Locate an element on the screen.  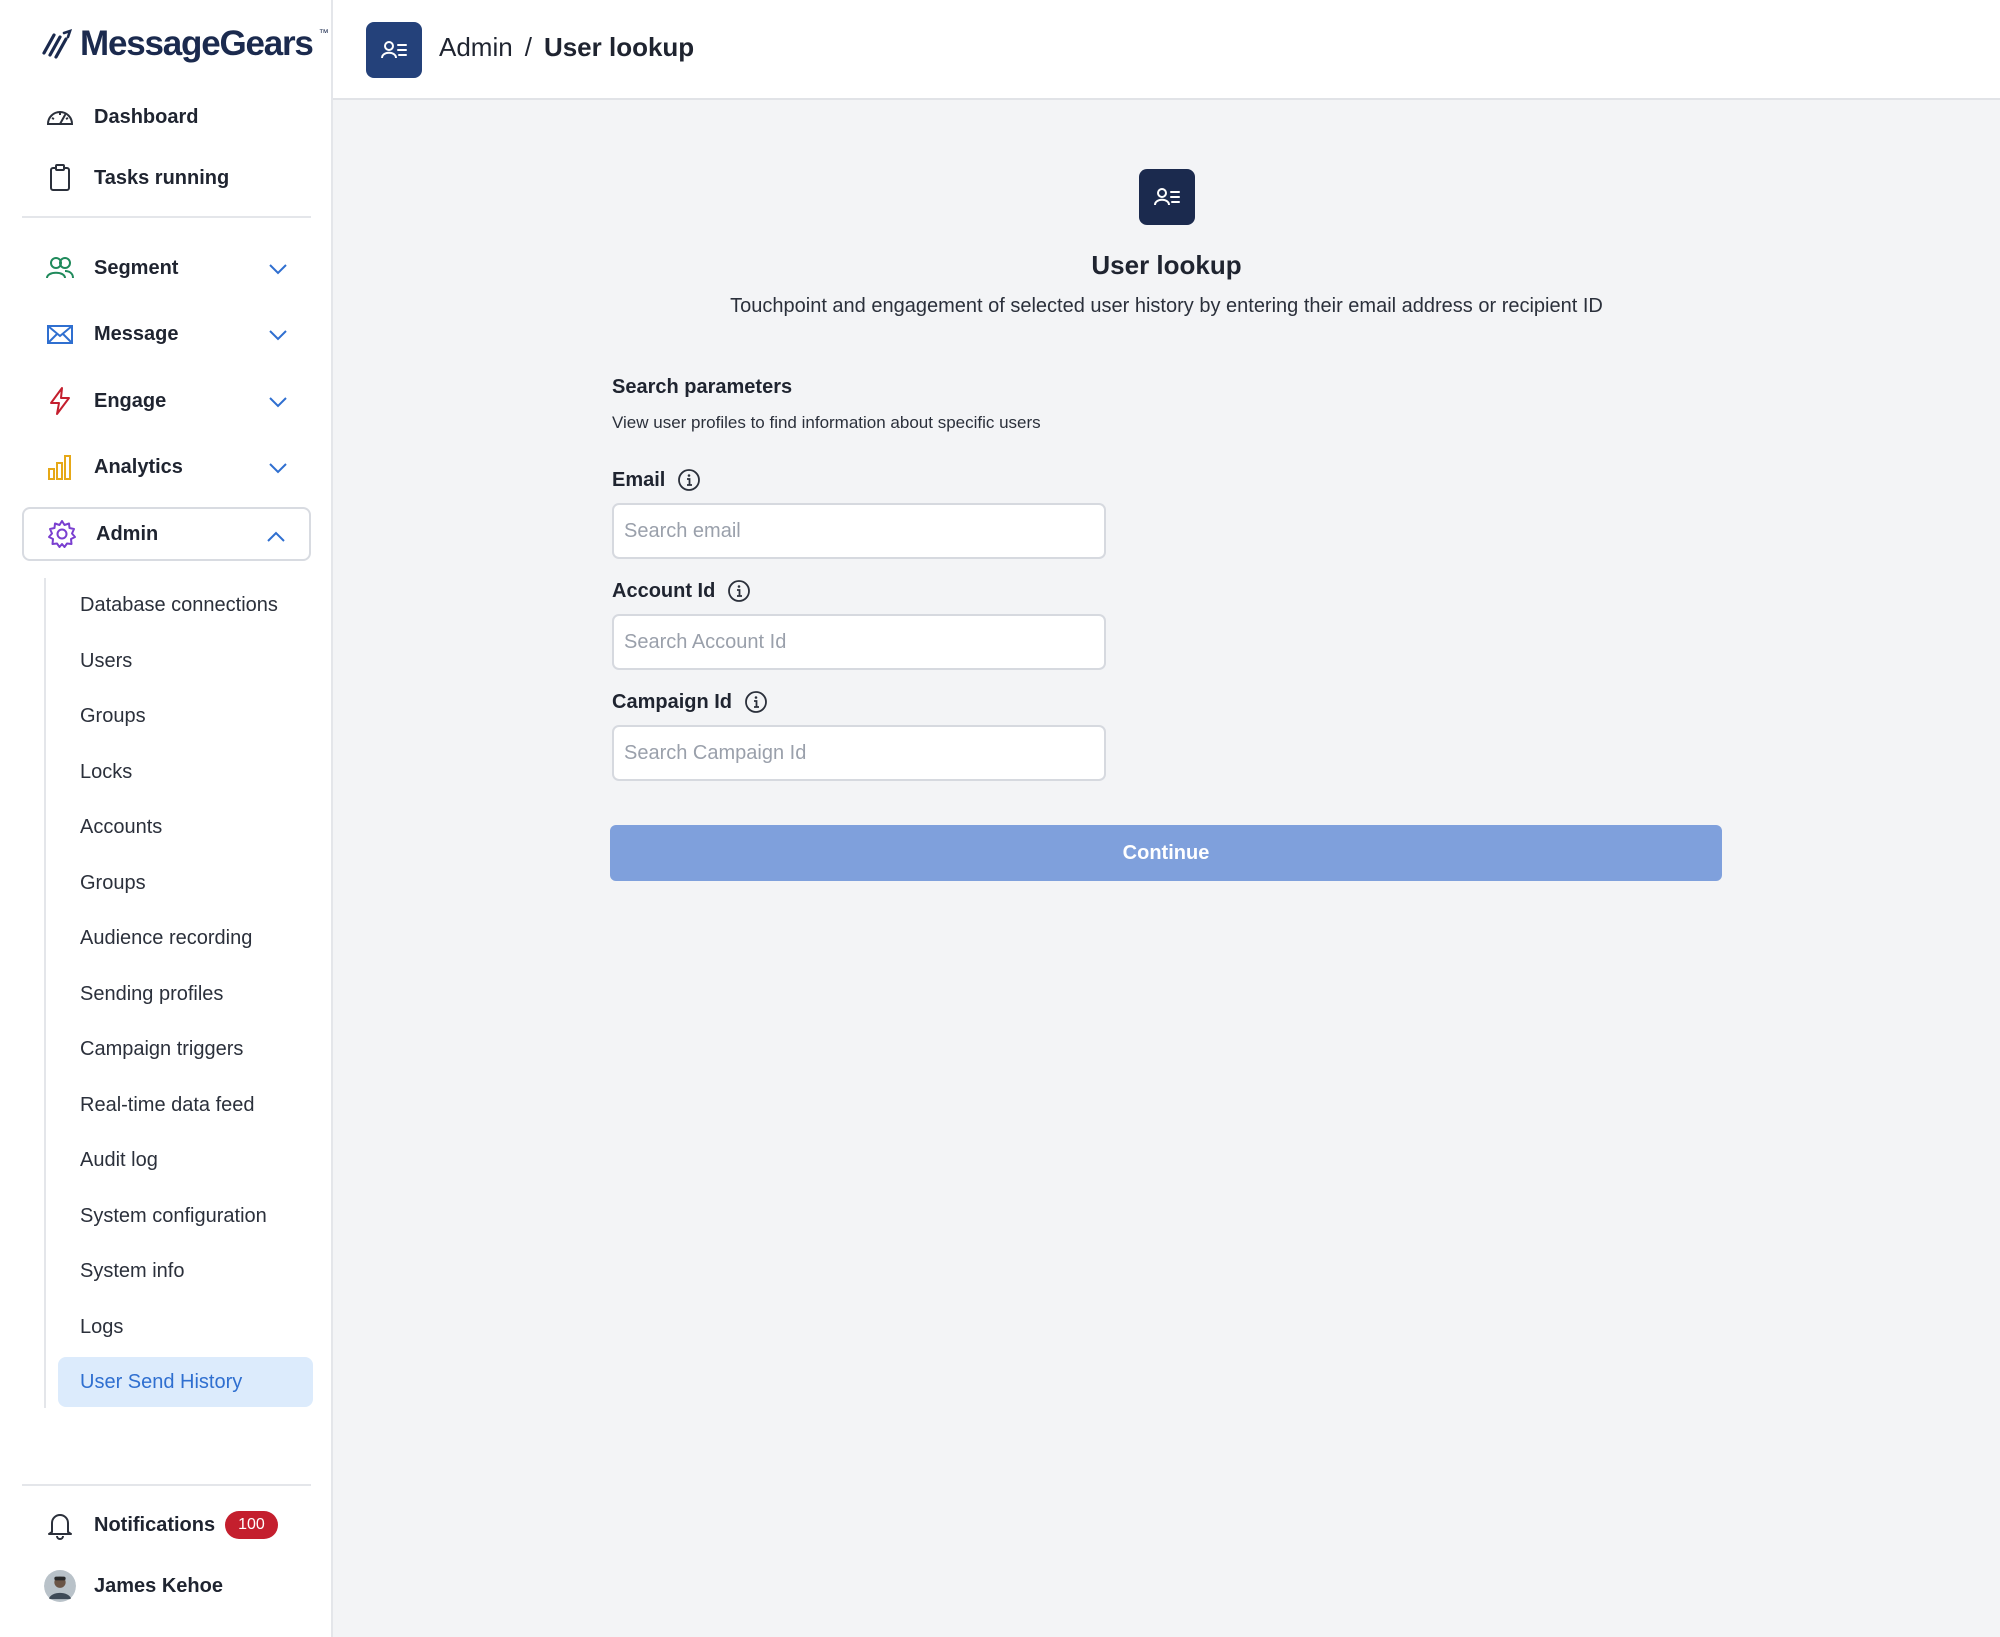
email-label-text: Email is located at coordinates (639, 479).